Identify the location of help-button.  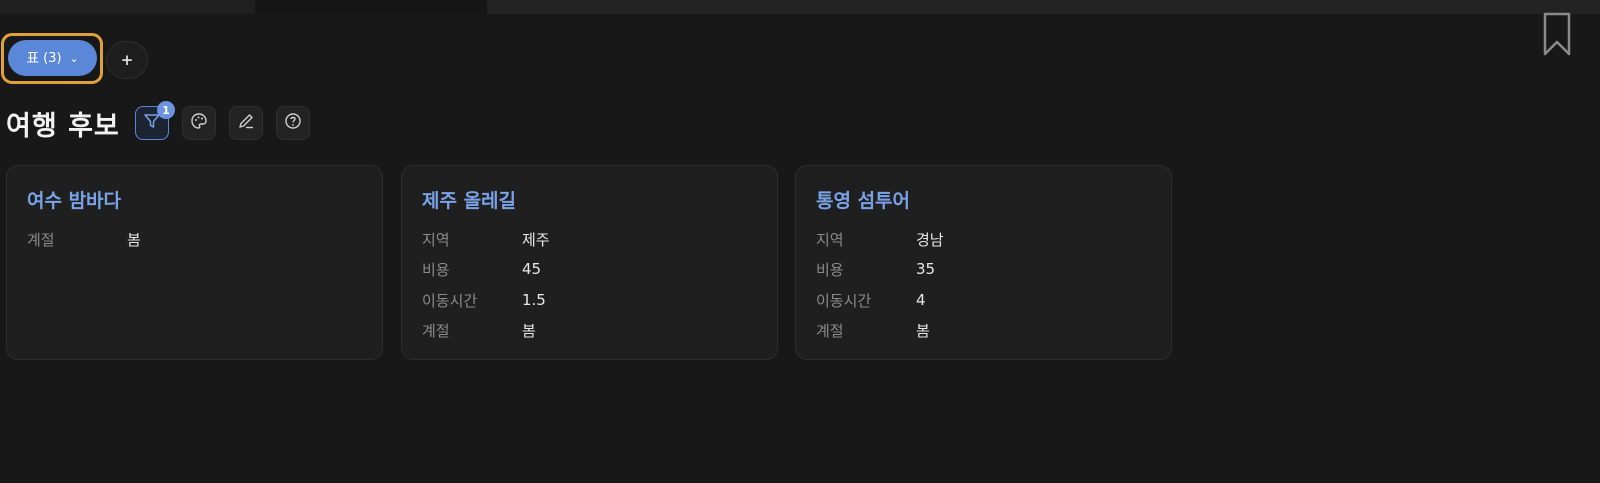
(293, 123).